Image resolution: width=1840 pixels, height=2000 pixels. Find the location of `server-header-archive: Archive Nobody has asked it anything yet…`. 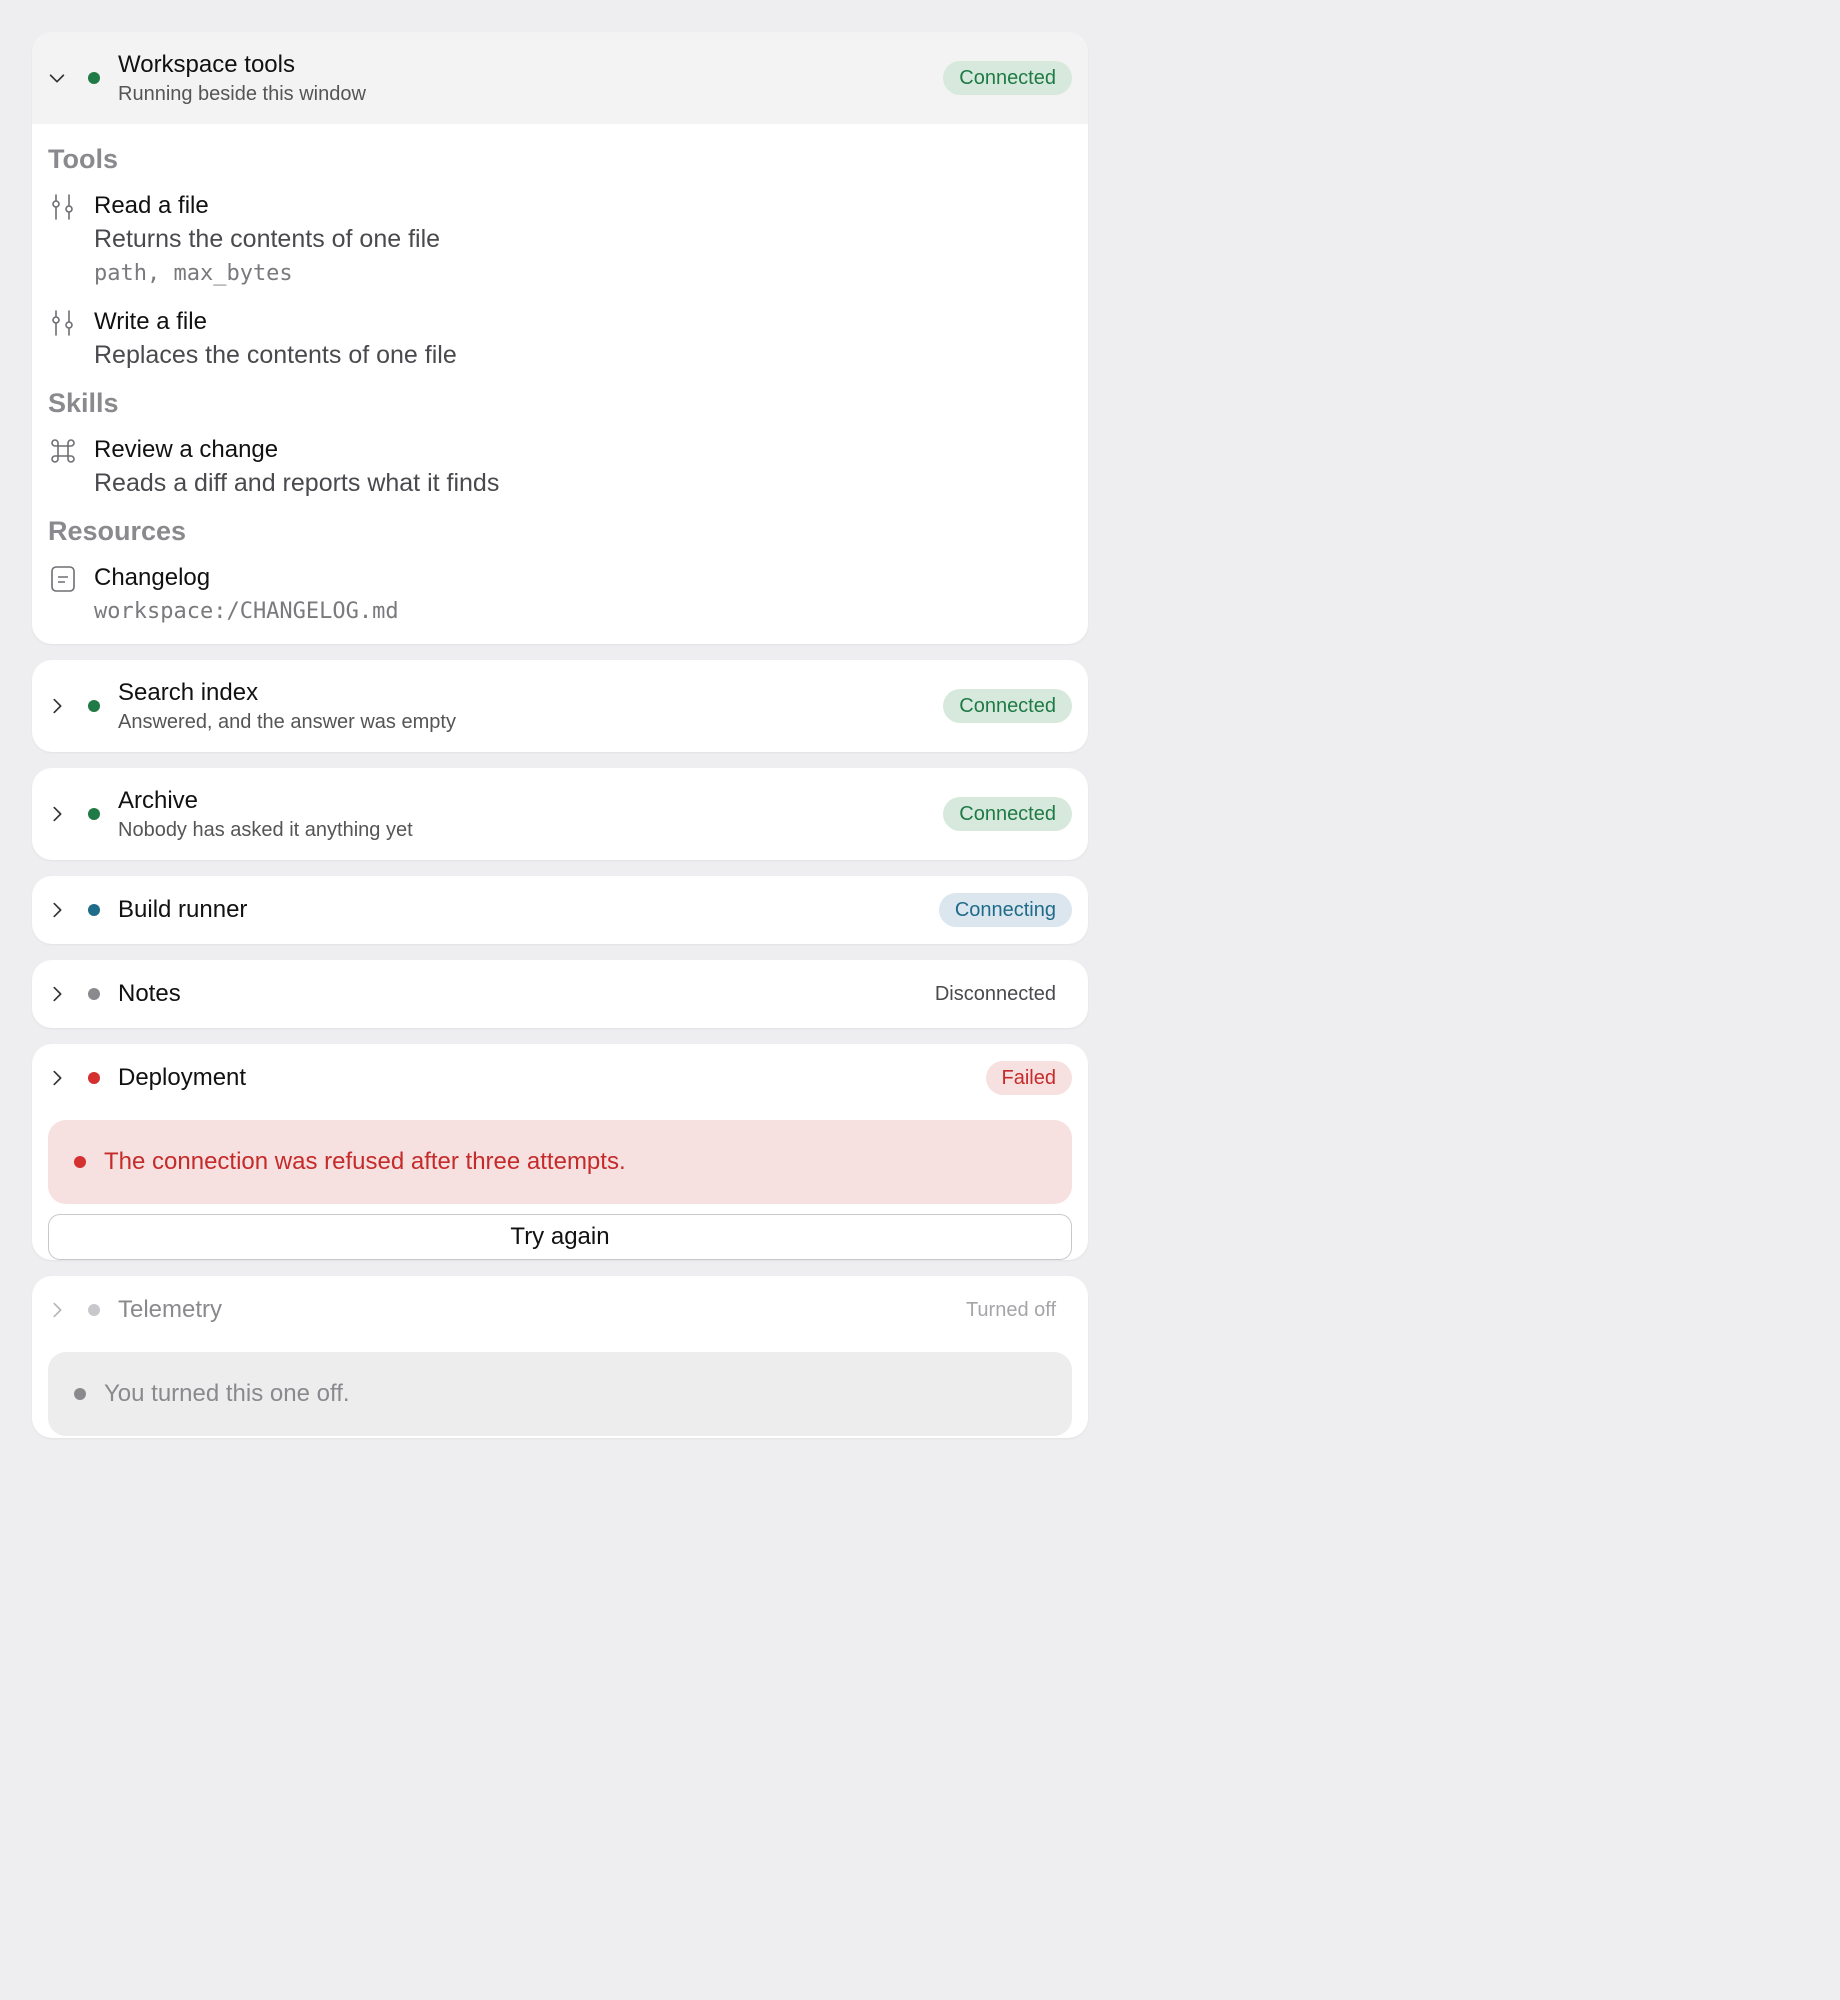

server-header-archive: Archive Nobody has asked it anything yet… is located at coordinates (560, 814).